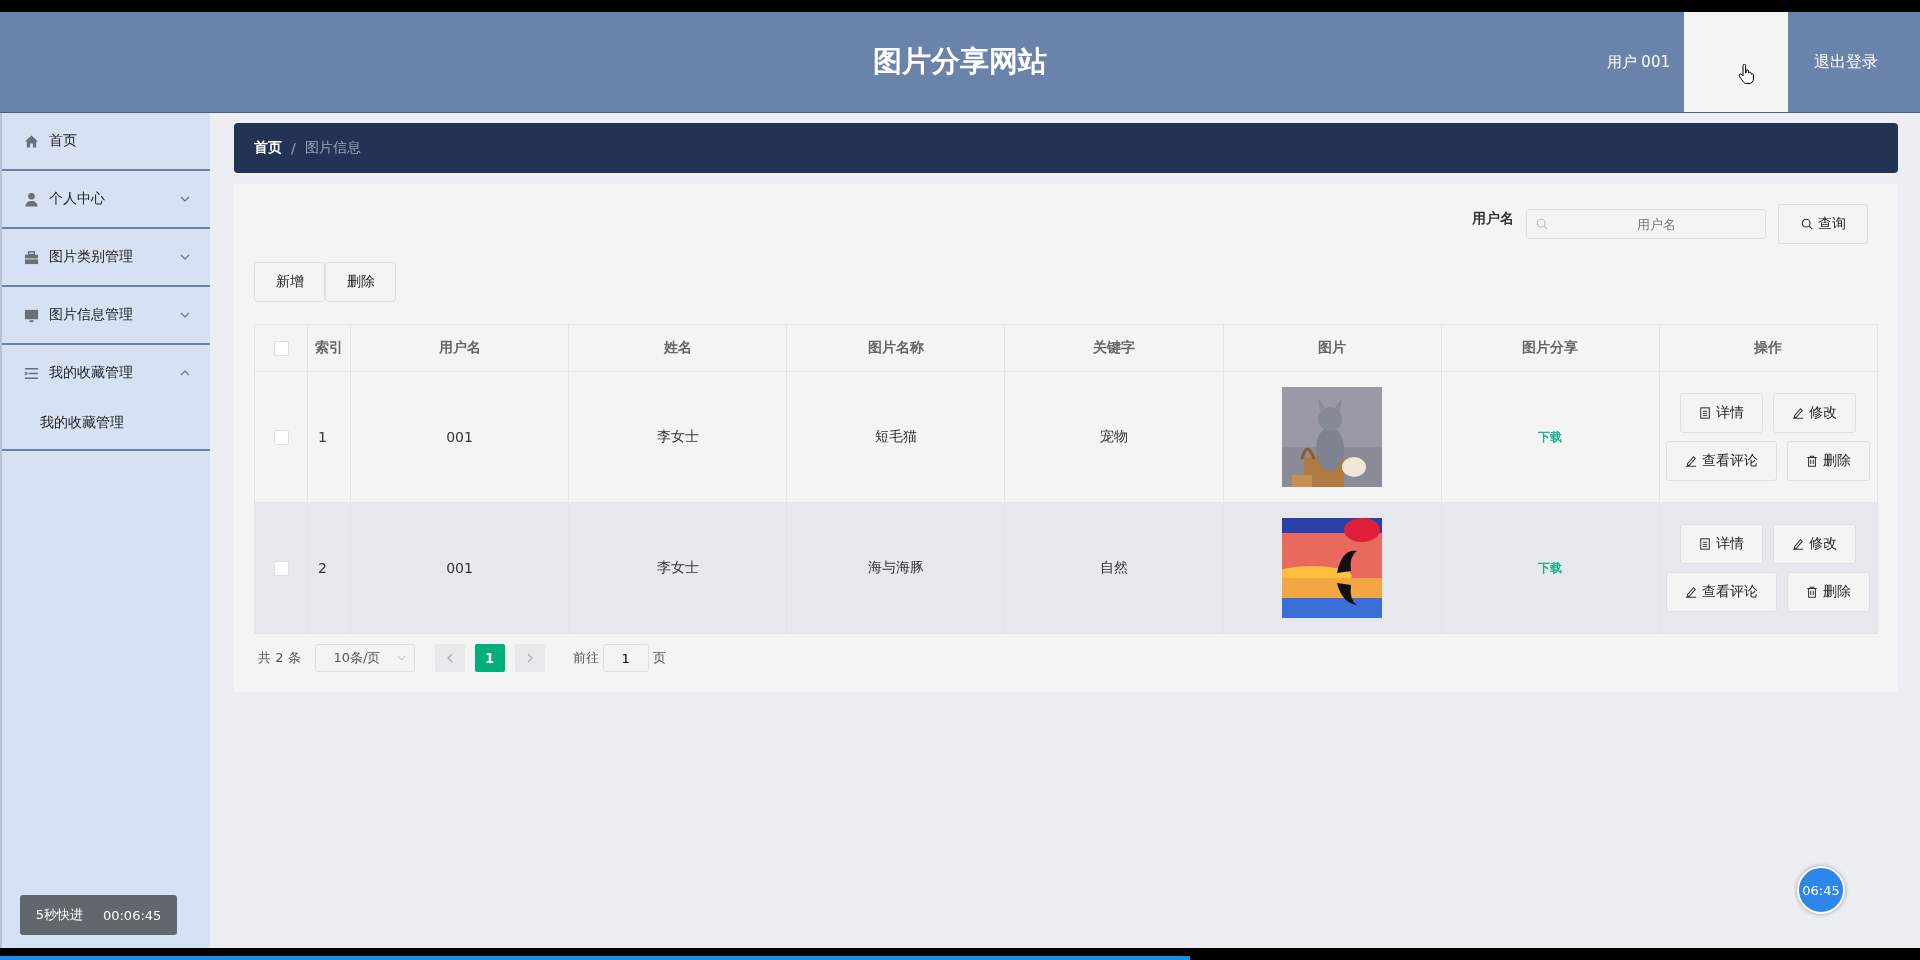  What do you see at coordinates (659, 658) in the screenshot?
I see `page-suffix: 页` at bounding box center [659, 658].